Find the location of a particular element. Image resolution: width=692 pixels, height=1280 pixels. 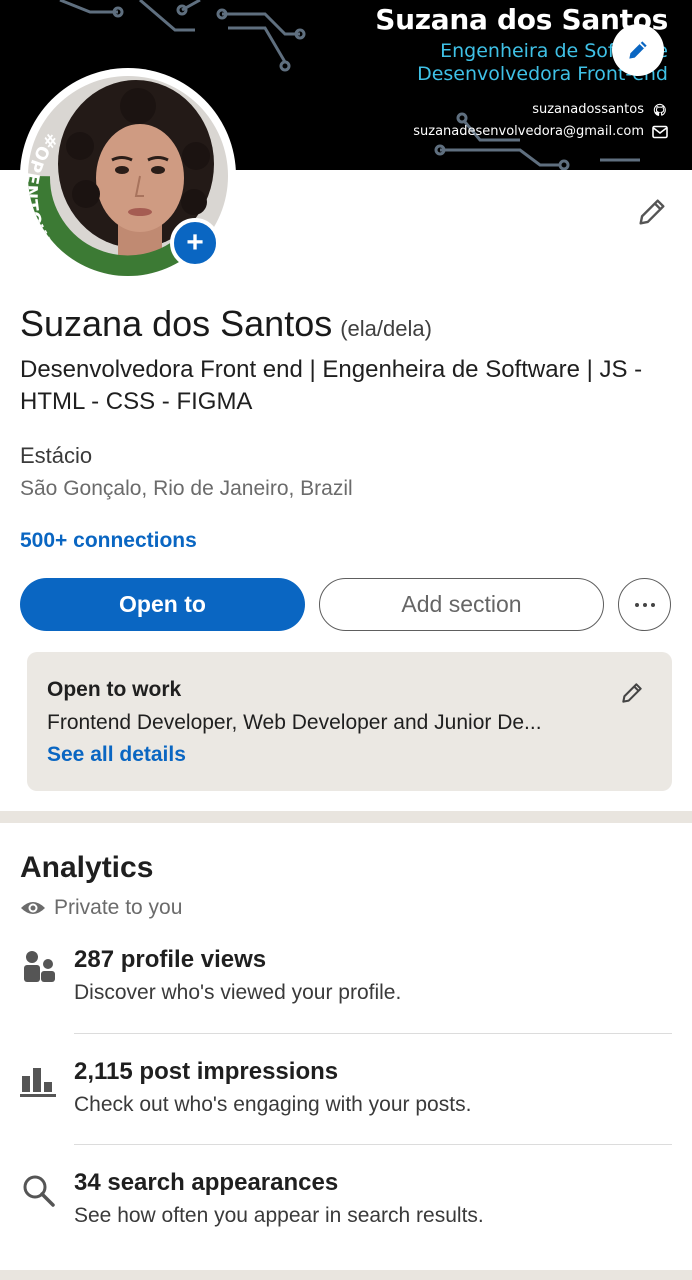

profile-location: São Gonçalo, Rio de Janeiro, Brazil is located at coordinates (186, 488).